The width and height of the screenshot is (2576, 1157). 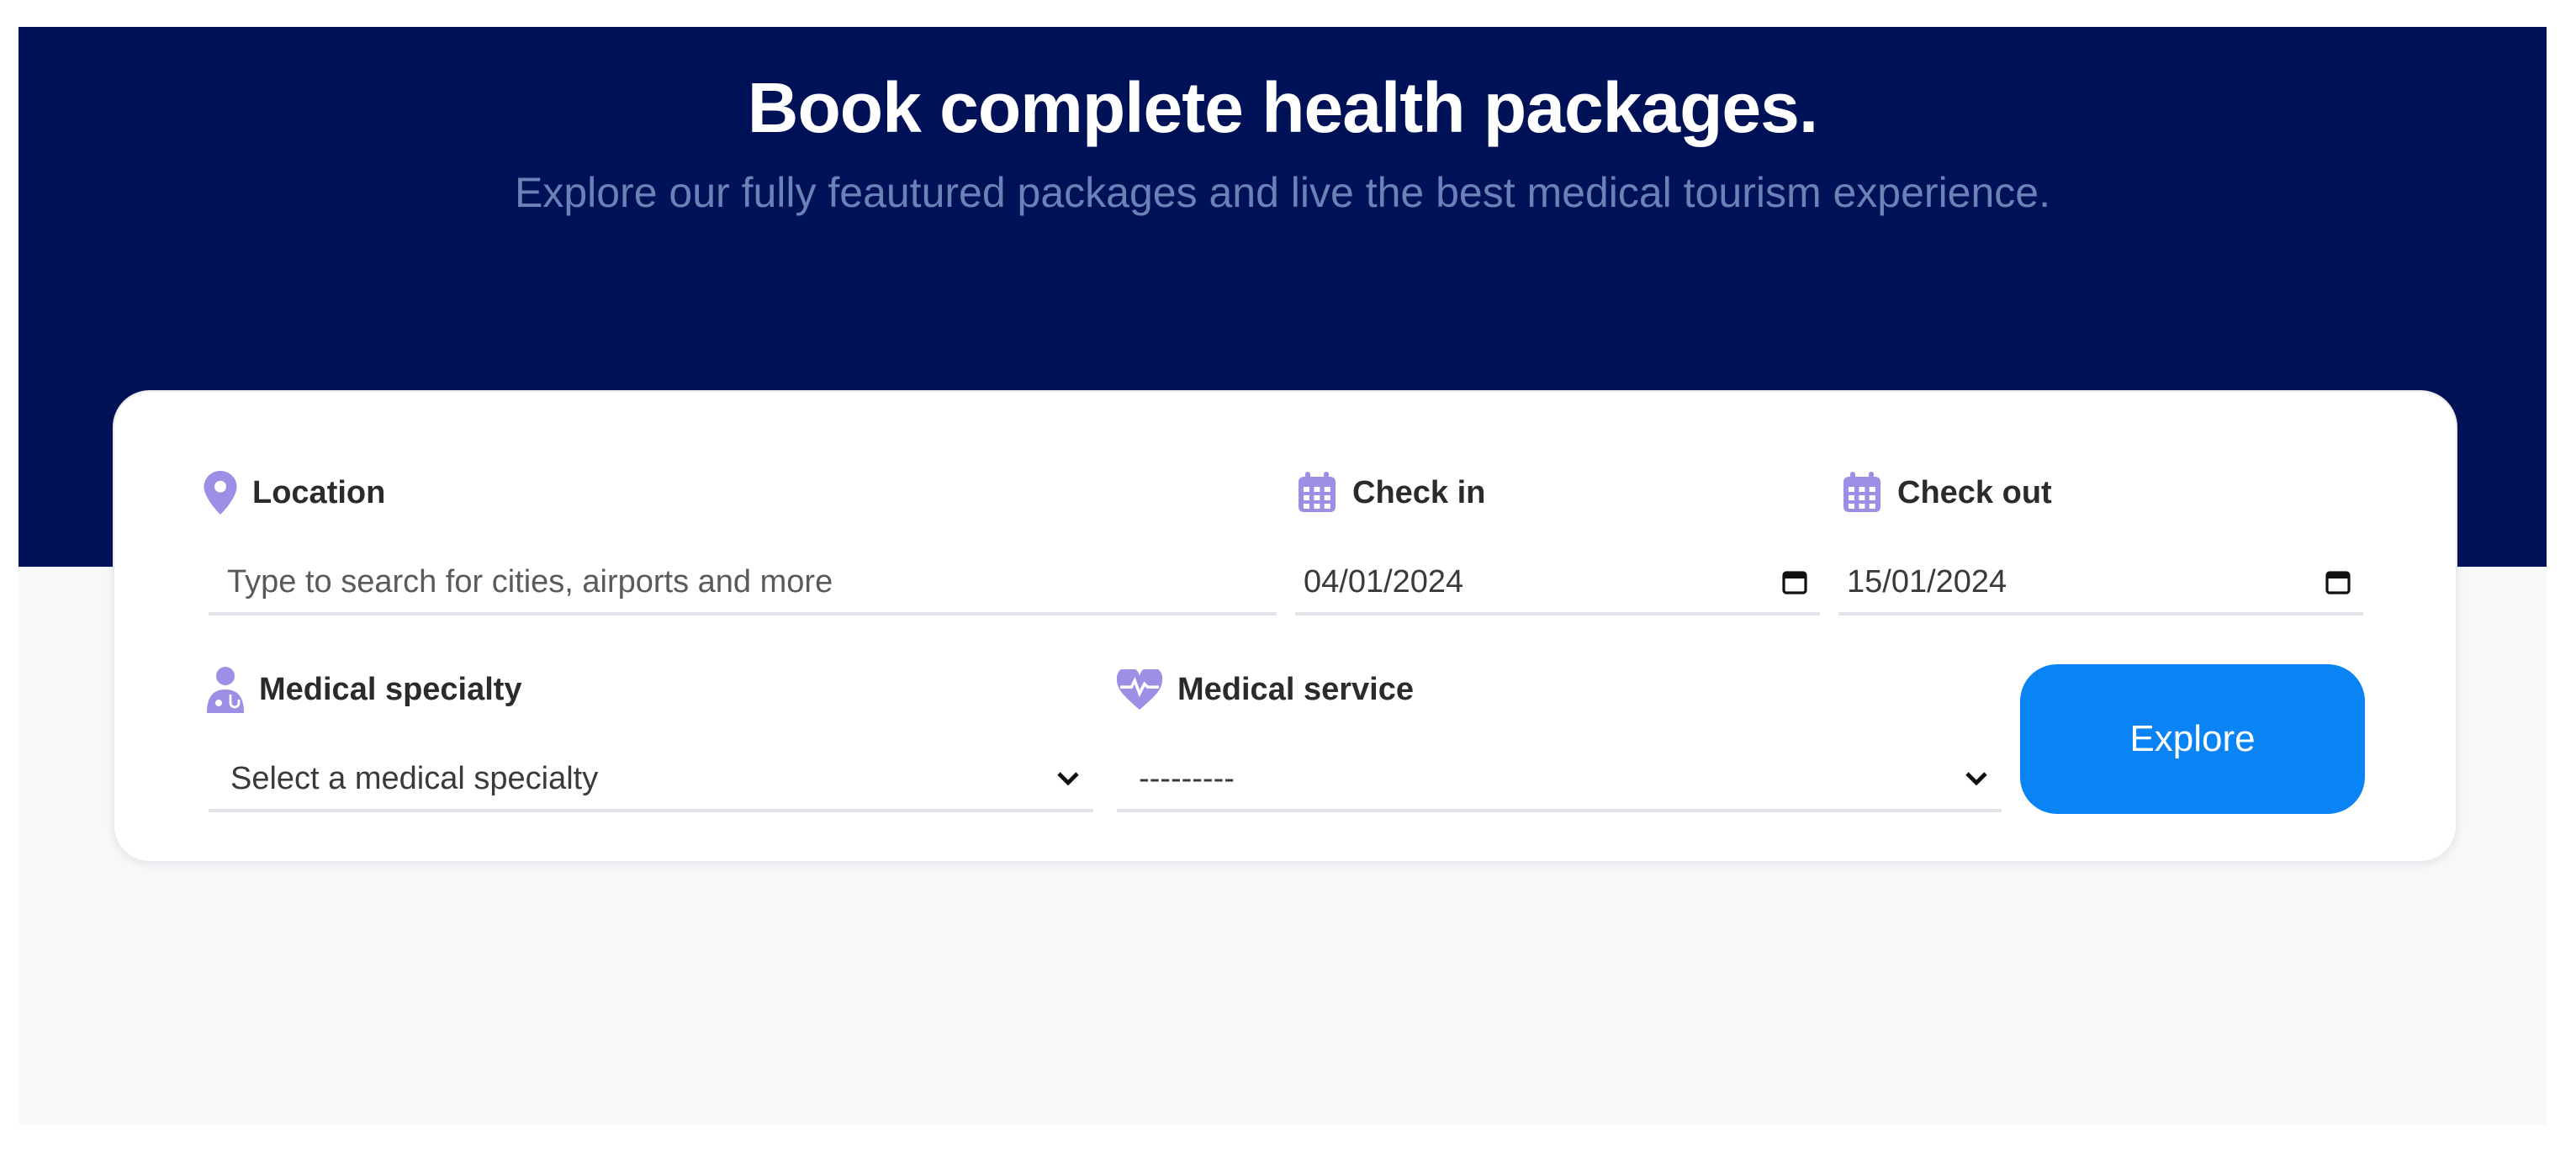 I want to click on medical-specialty-label-text: Medical specialty, so click(x=390, y=689).